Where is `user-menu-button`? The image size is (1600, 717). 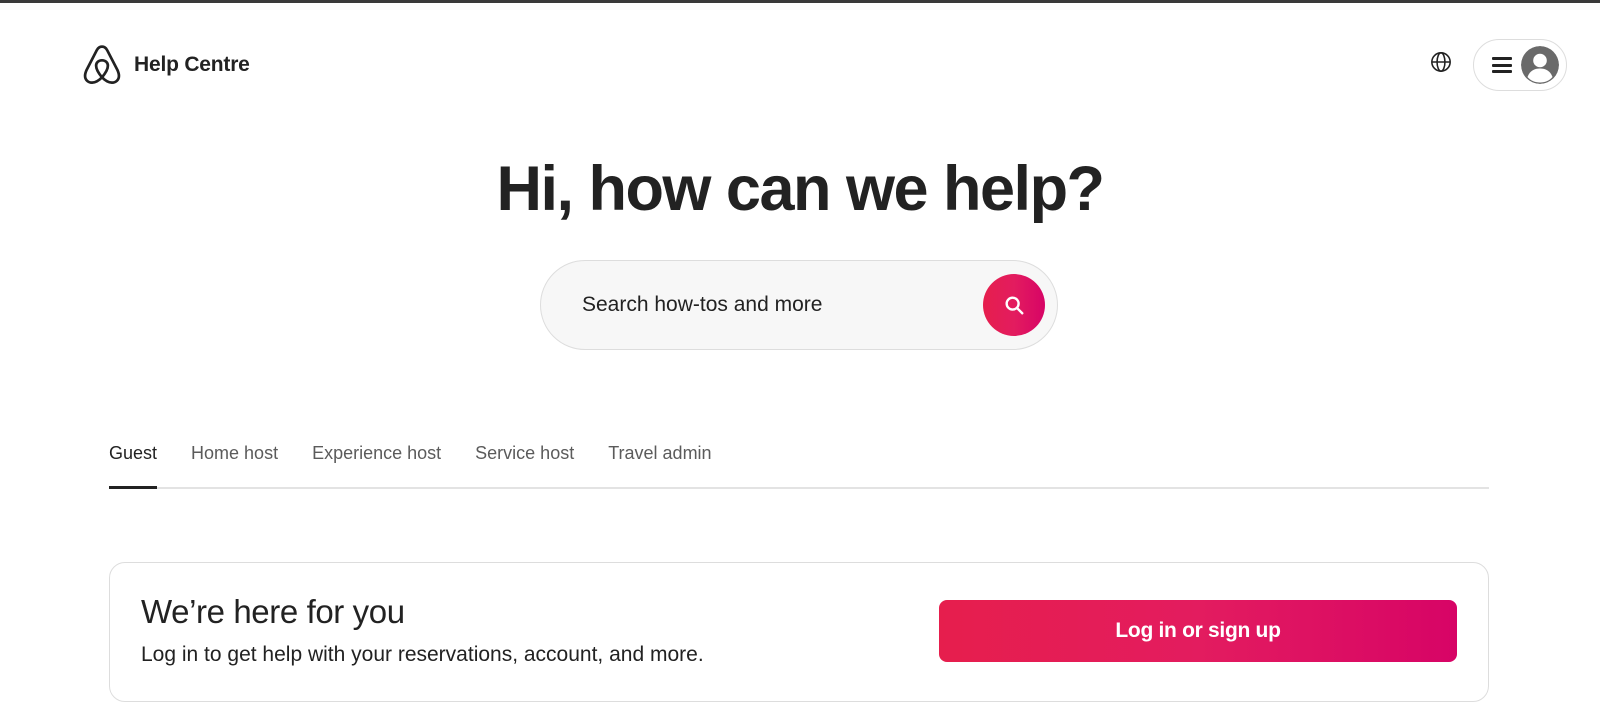
user-menu-button is located at coordinates (1520, 65).